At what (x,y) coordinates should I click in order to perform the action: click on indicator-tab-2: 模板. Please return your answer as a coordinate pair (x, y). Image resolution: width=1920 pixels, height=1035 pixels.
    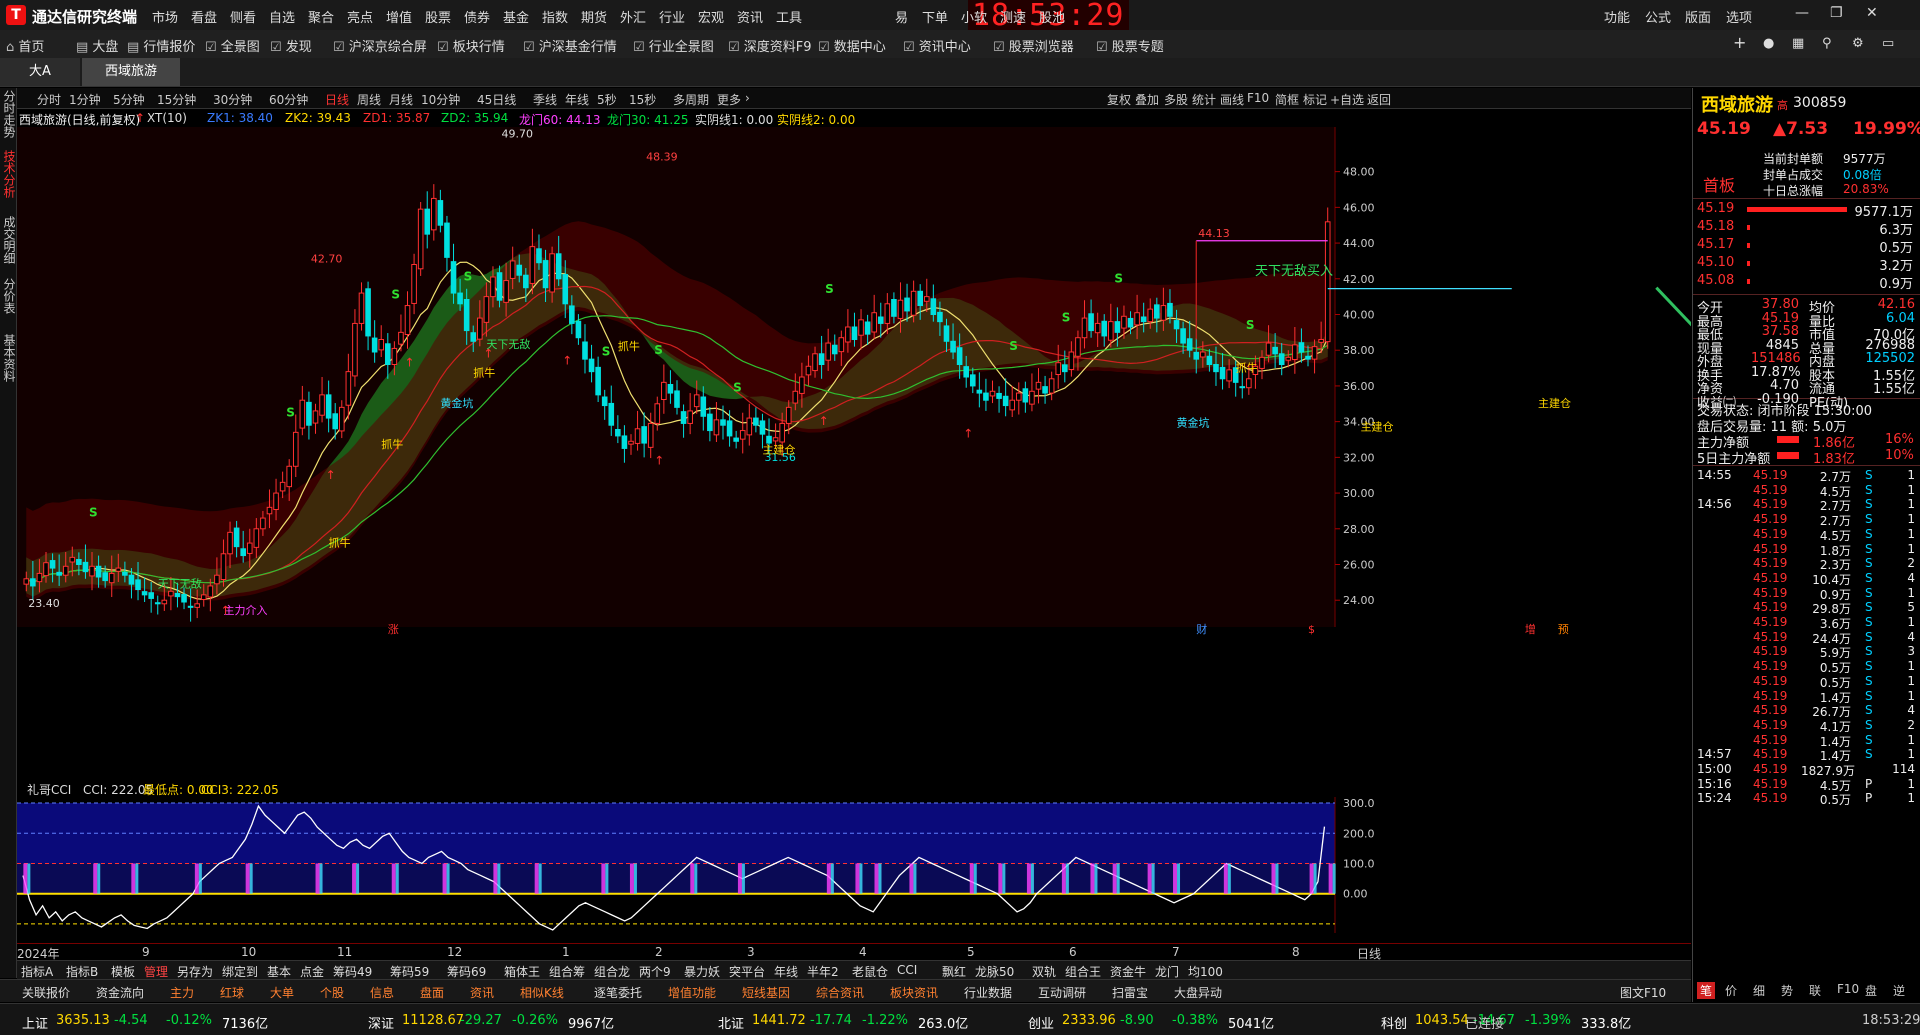
    Looking at the image, I should click on (123, 971).